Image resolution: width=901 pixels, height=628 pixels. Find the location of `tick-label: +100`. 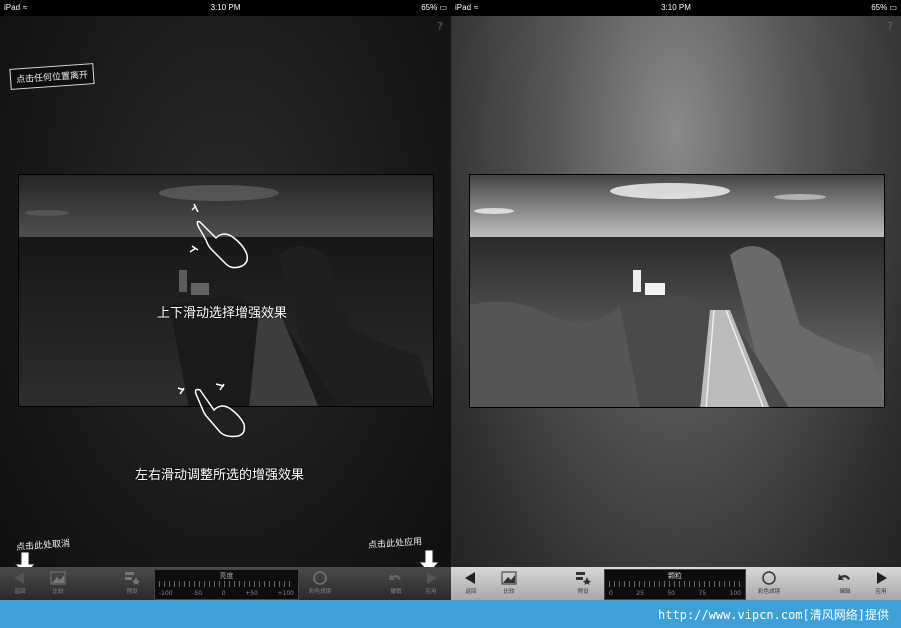

tick-label: +100 is located at coordinates (285, 593).